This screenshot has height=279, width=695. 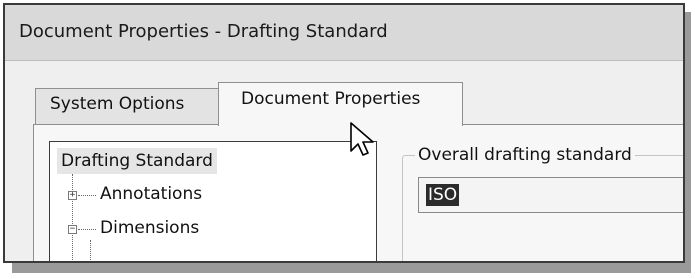 I want to click on tree-item-drafting-standard: Drafting Standard, so click(x=137, y=161).